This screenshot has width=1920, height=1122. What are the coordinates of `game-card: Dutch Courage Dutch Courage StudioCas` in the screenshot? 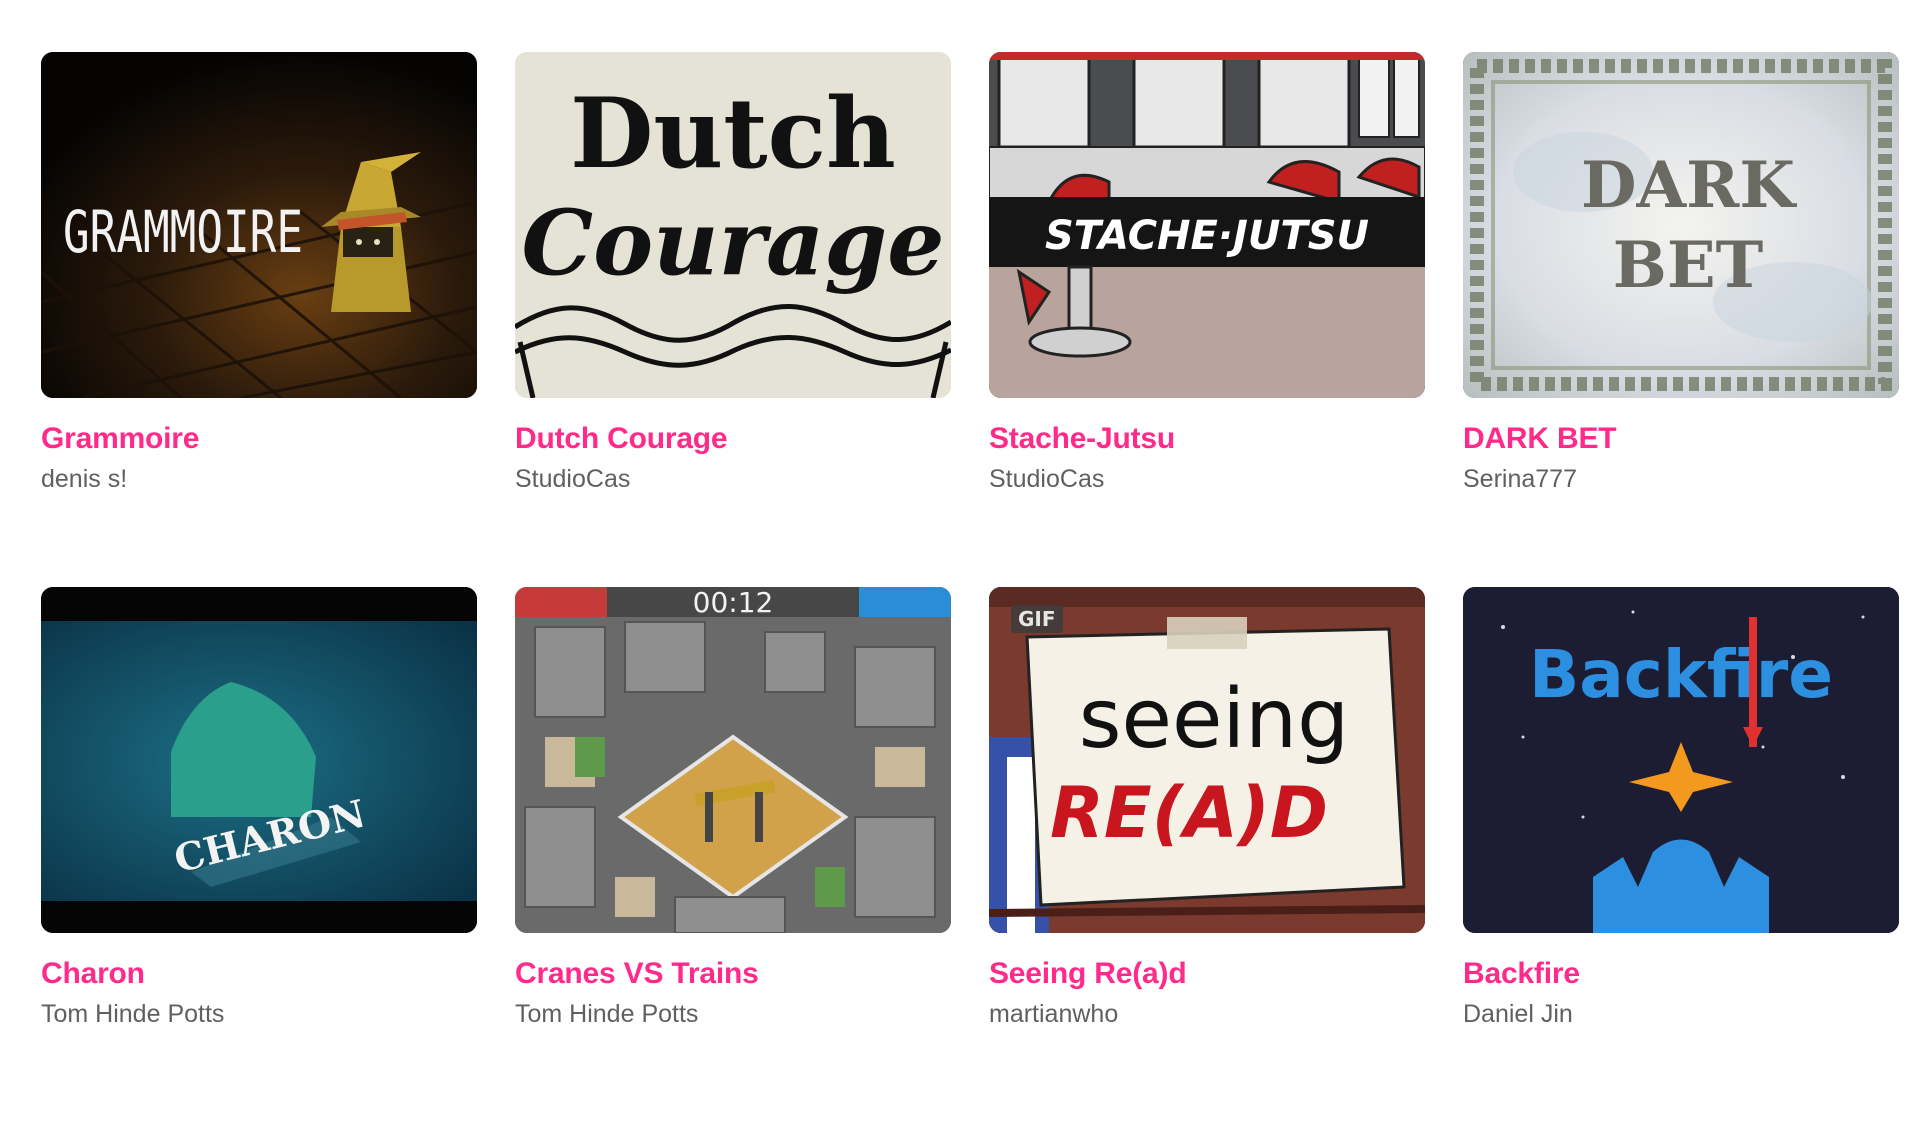 It's located at (733, 319).